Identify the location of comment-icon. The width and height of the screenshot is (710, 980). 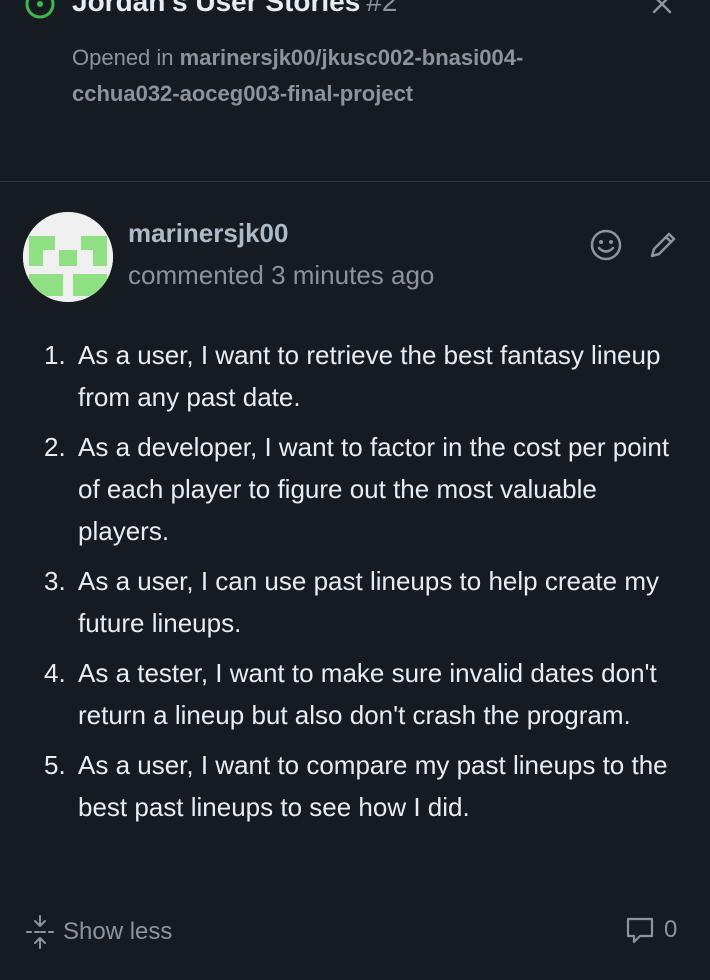
(640, 930).